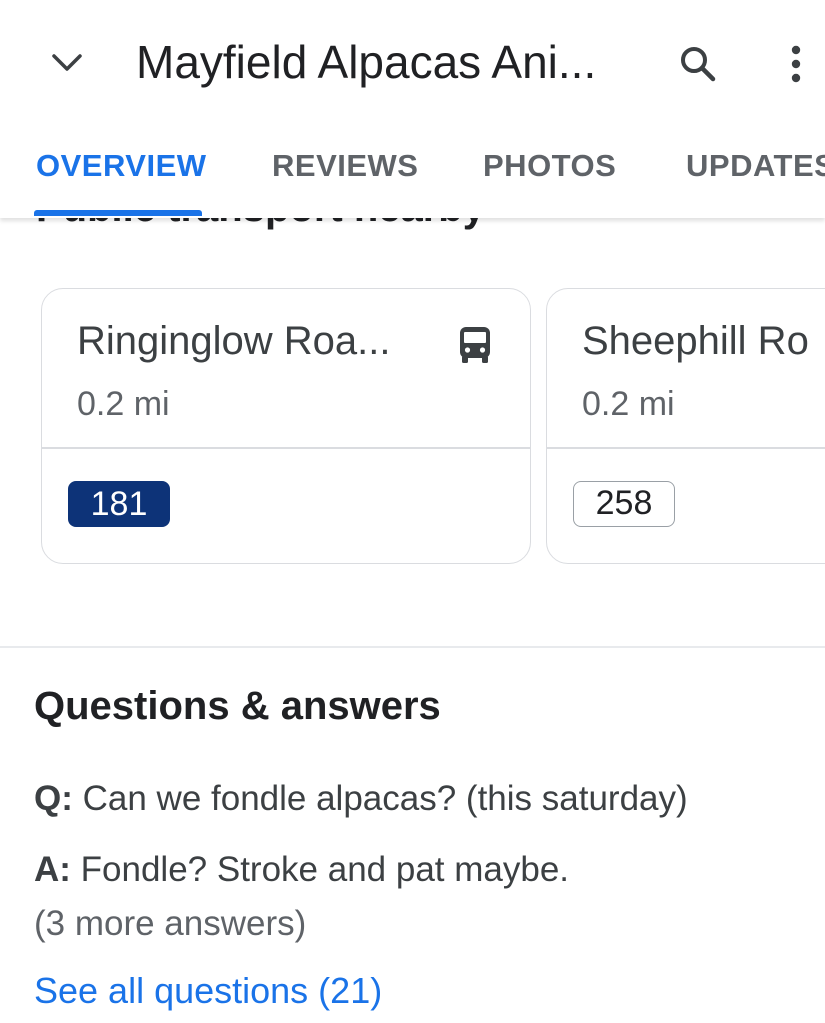 The width and height of the screenshot is (825, 1023). I want to click on answer-prefix: A:, so click(52, 869).